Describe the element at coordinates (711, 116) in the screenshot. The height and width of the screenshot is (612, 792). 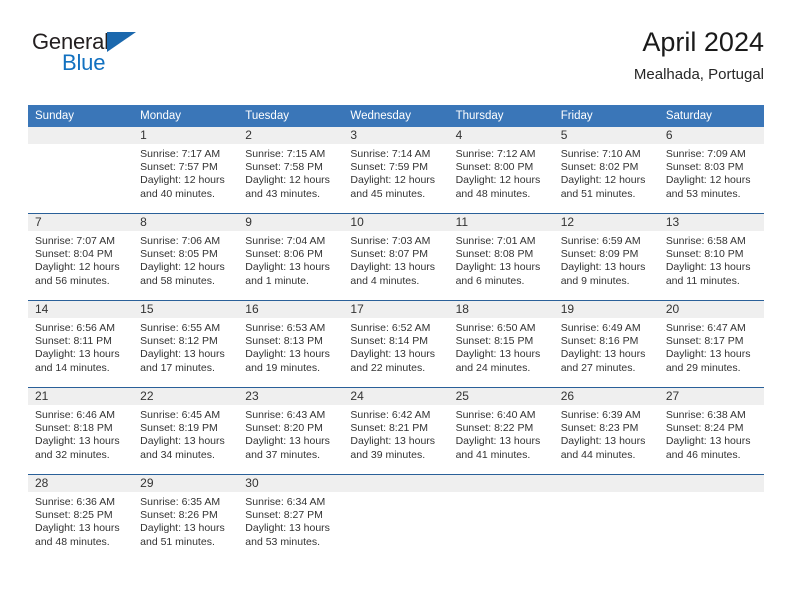
I see `weekday-header-saturday: Saturday` at that location.